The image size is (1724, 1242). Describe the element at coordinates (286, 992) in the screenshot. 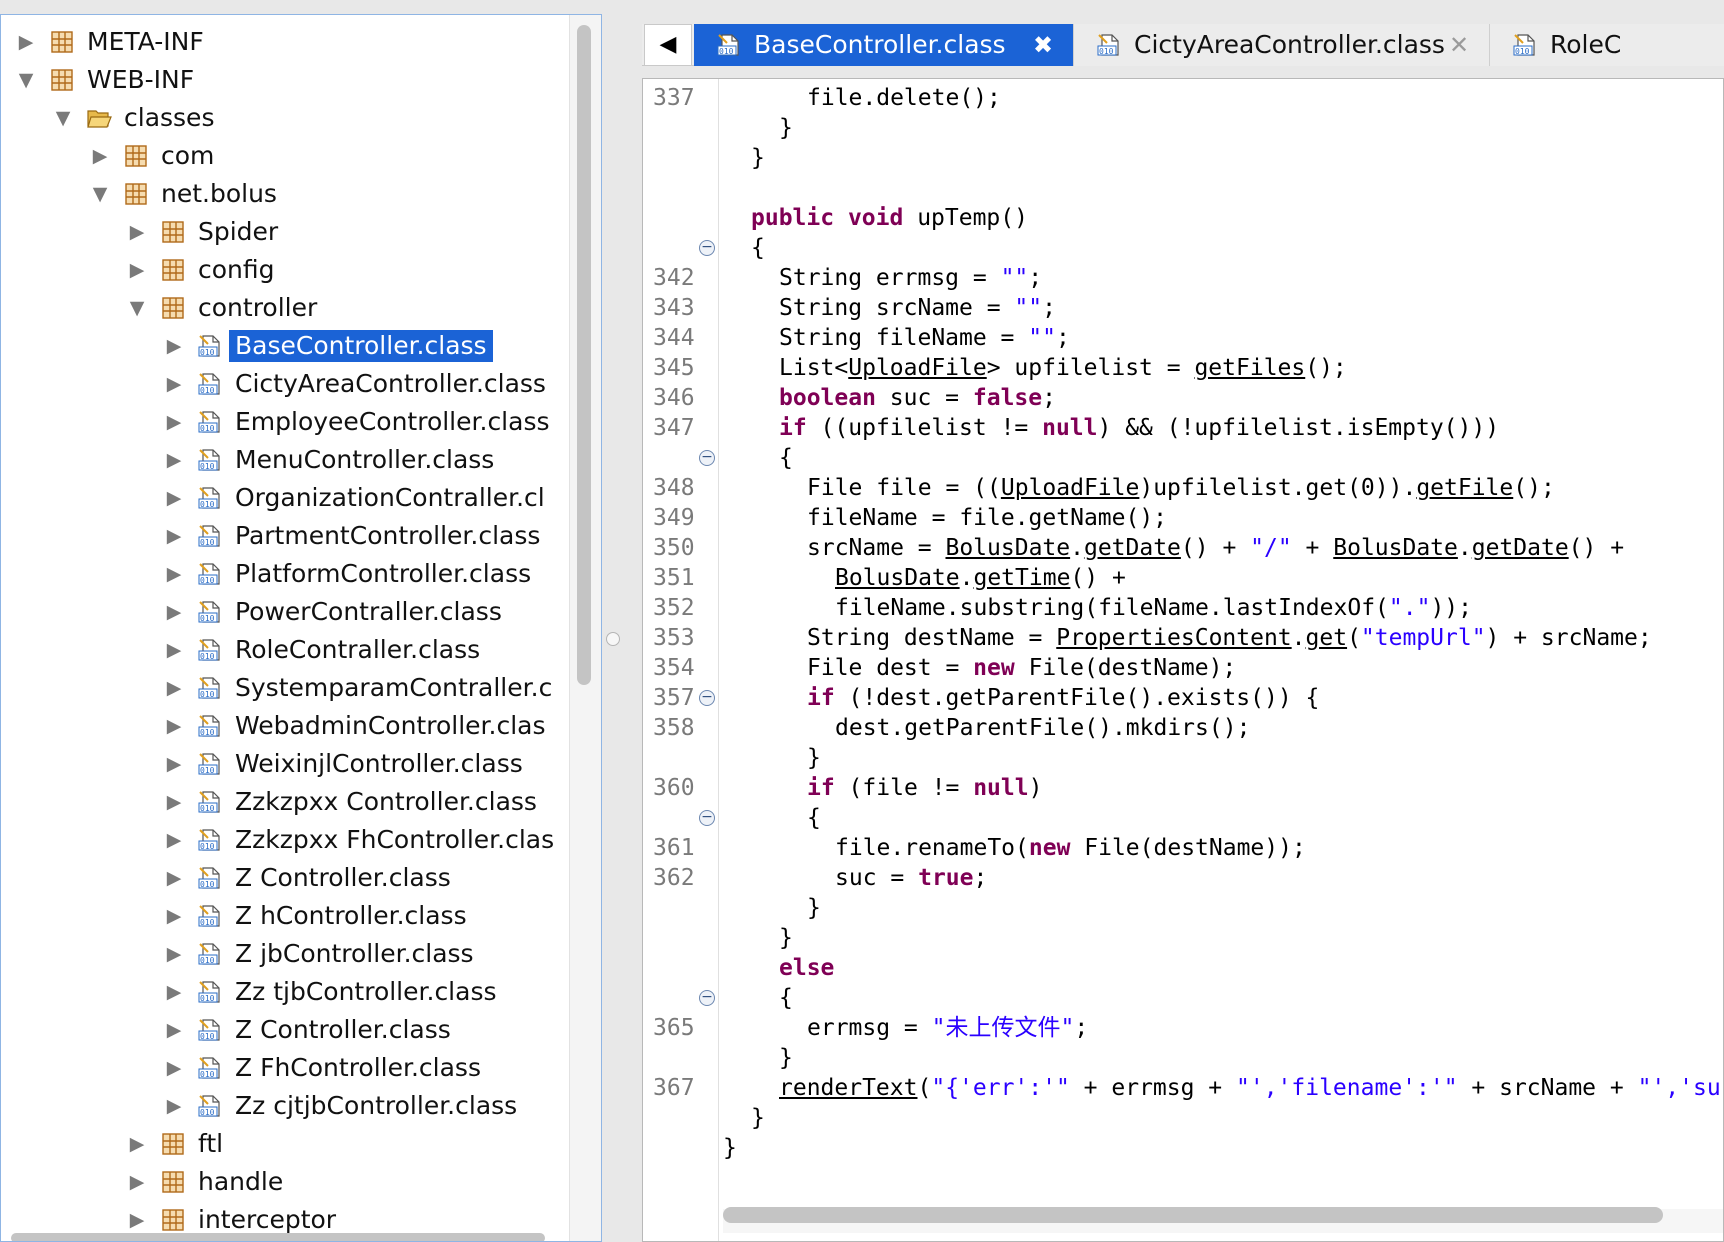

I see `tree-item: ▶ 010 Zz tjbController.class` at that location.